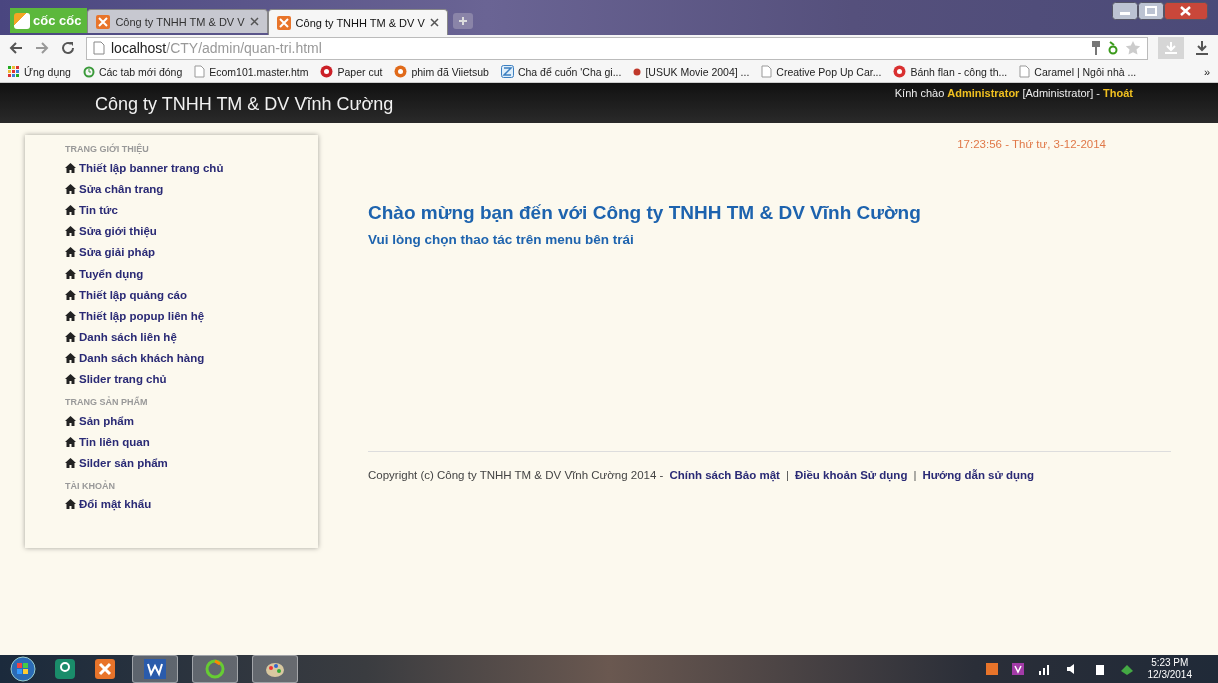 This screenshot has width=1218, height=683. I want to click on menu-item: Tin liên quan, so click(191, 442).